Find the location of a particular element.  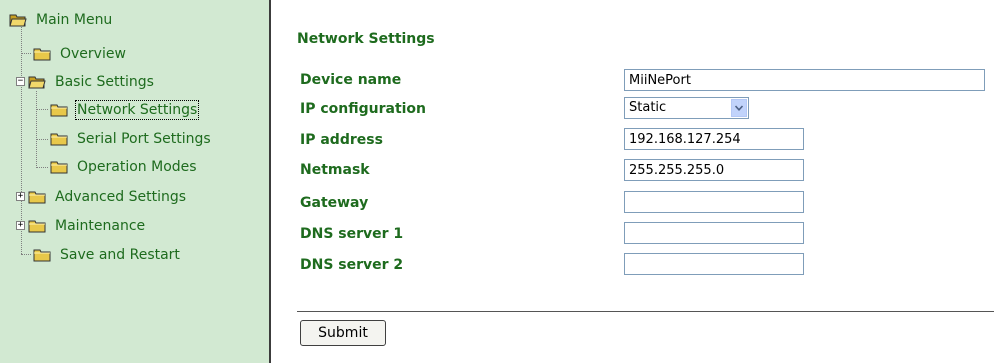

menu-item-overview: Overview is located at coordinates (80, 54).